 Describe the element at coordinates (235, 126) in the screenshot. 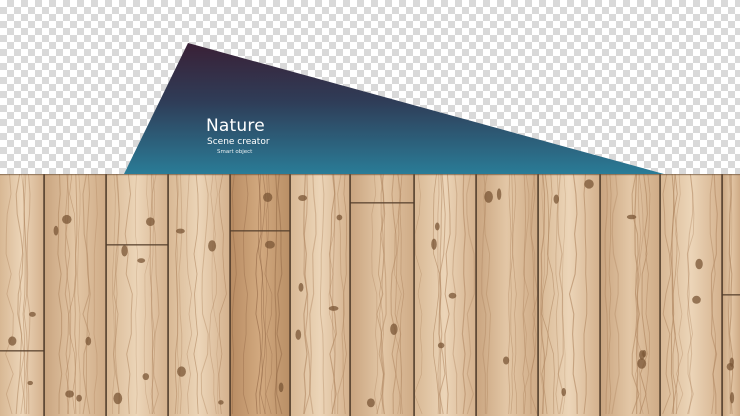

I see `brand-title: Nature` at that location.